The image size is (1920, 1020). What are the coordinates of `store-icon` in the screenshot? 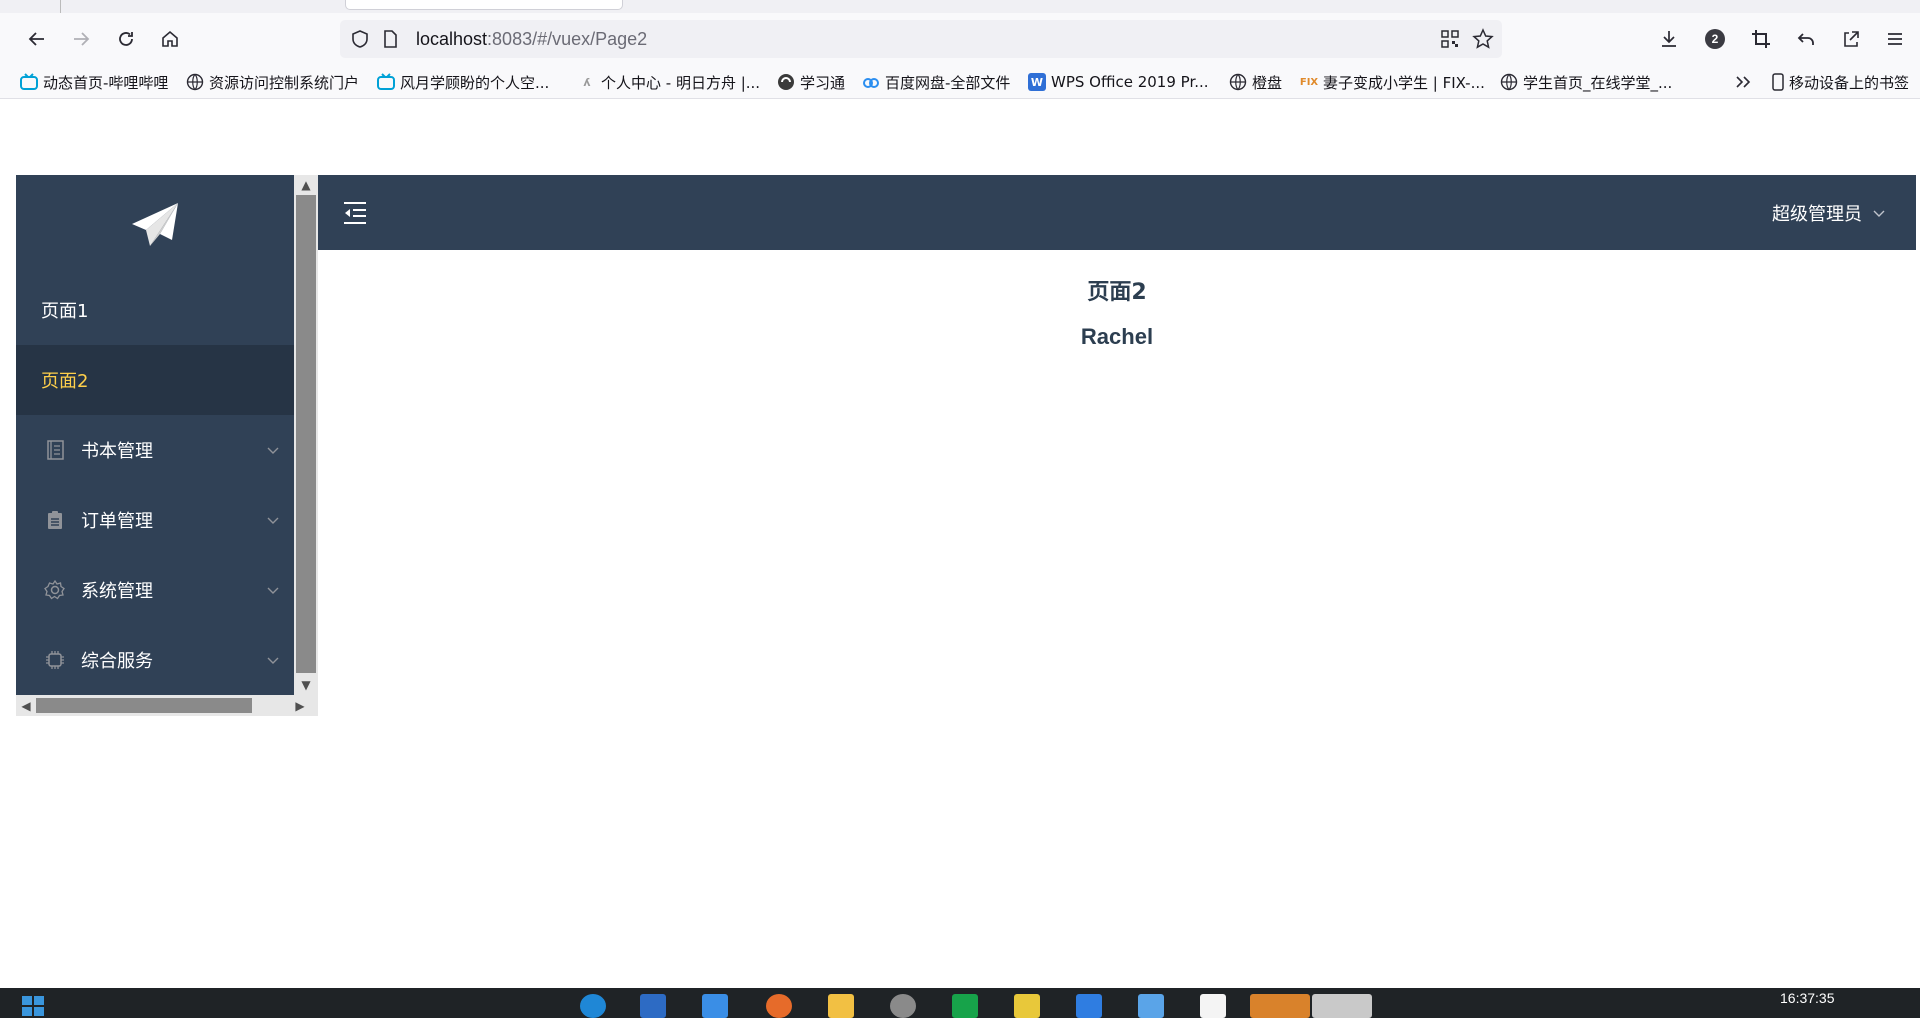 It's located at (653, 1006).